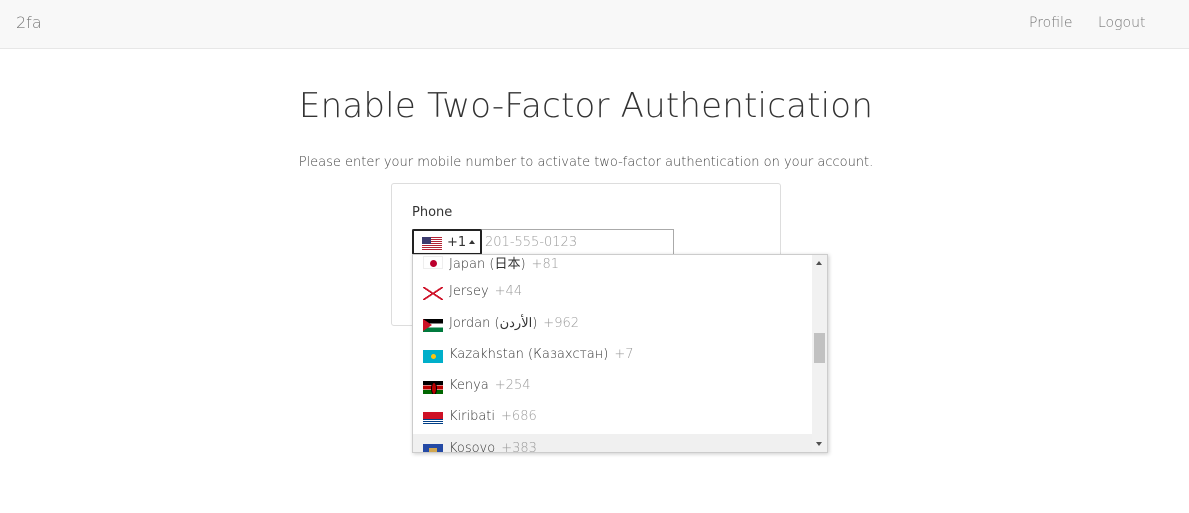  What do you see at coordinates (613, 292) in the screenshot?
I see `country-option-jersey: Jersey +44` at bounding box center [613, 292].